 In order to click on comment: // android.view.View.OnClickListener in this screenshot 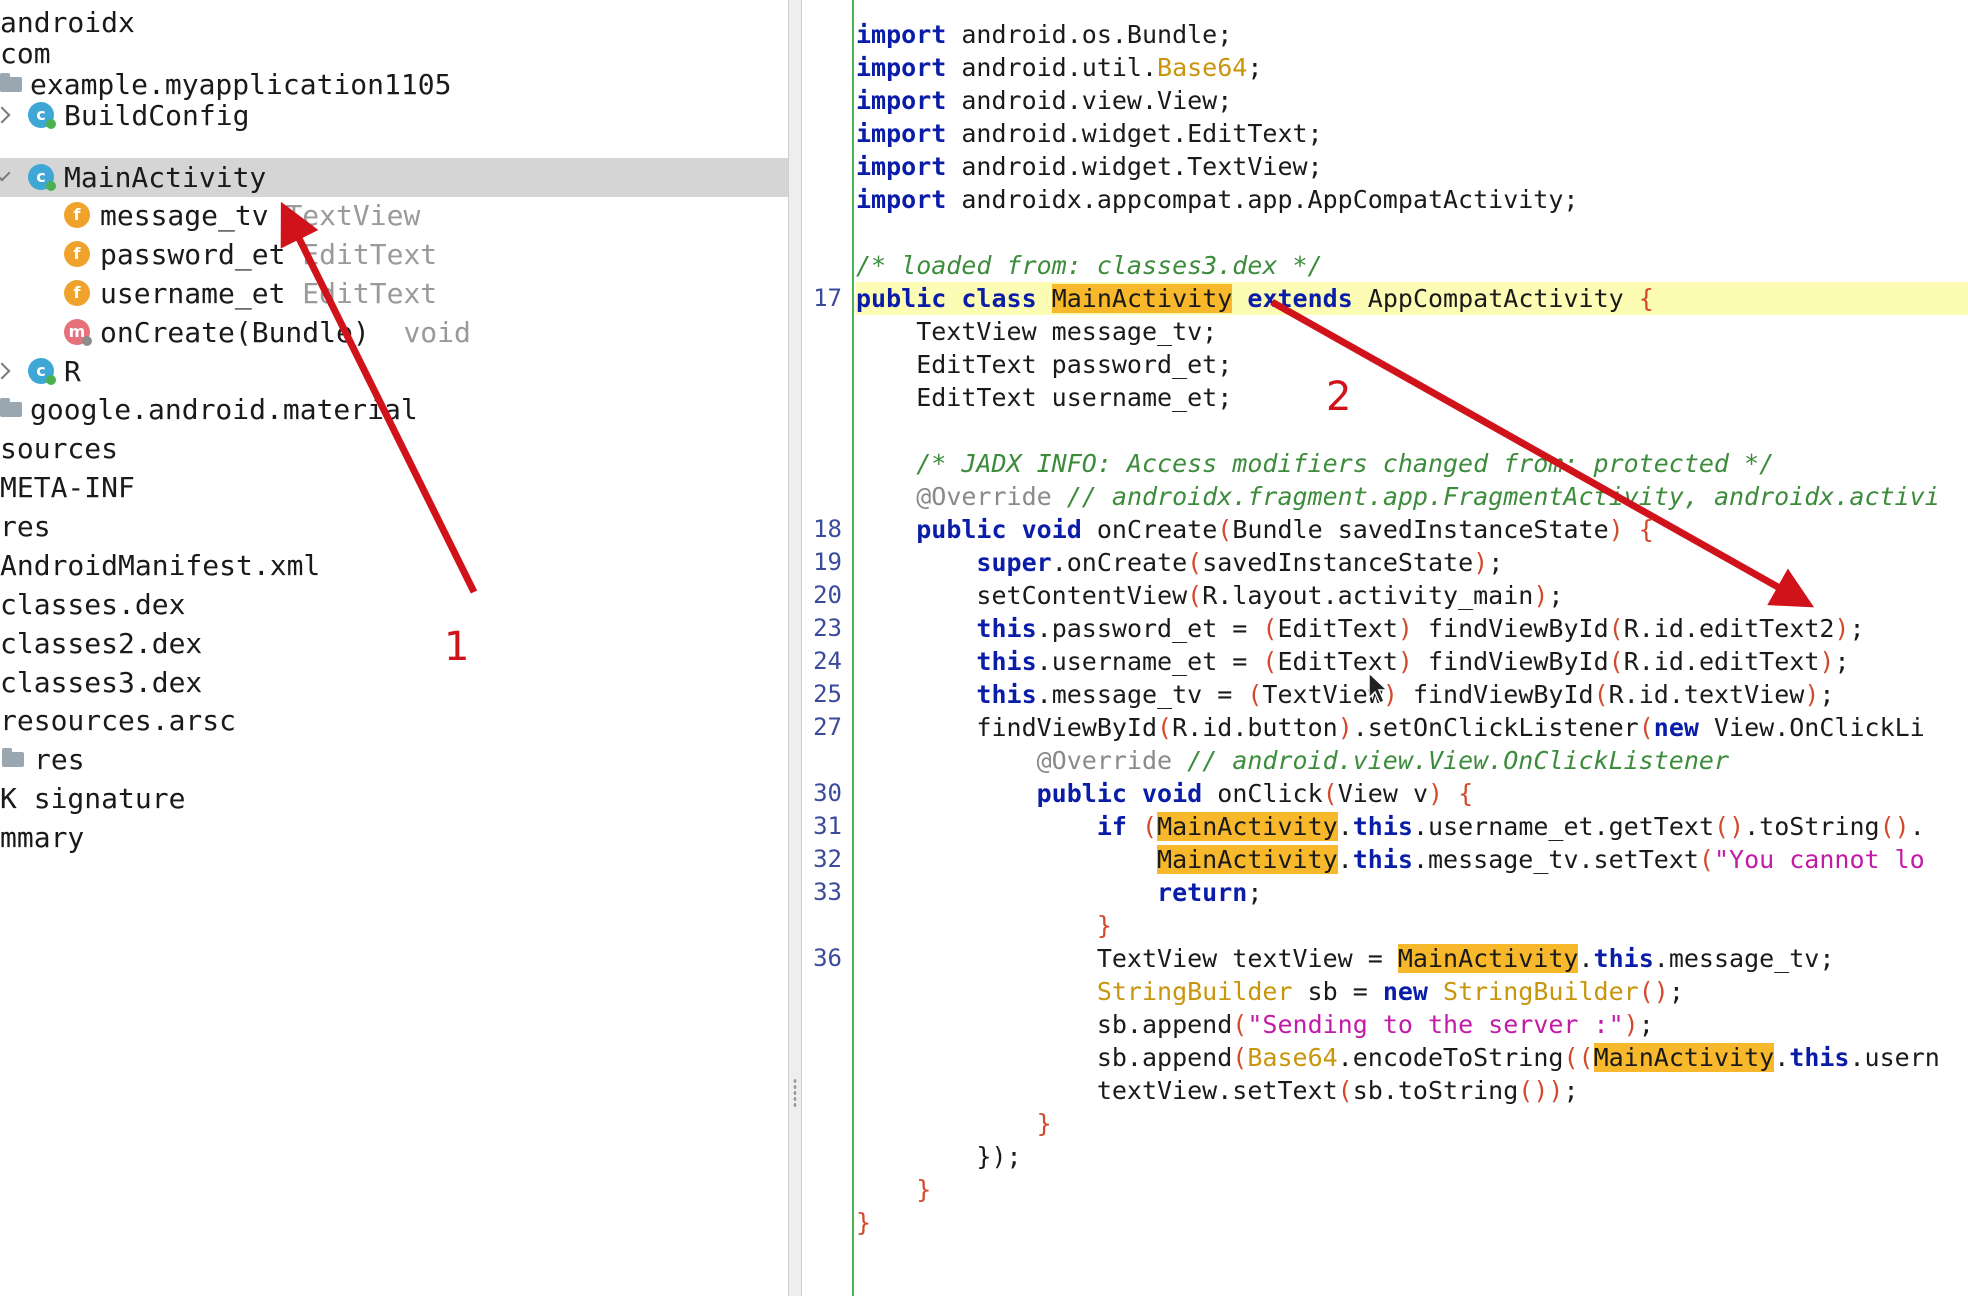, I will do `click(1450, 760)`.